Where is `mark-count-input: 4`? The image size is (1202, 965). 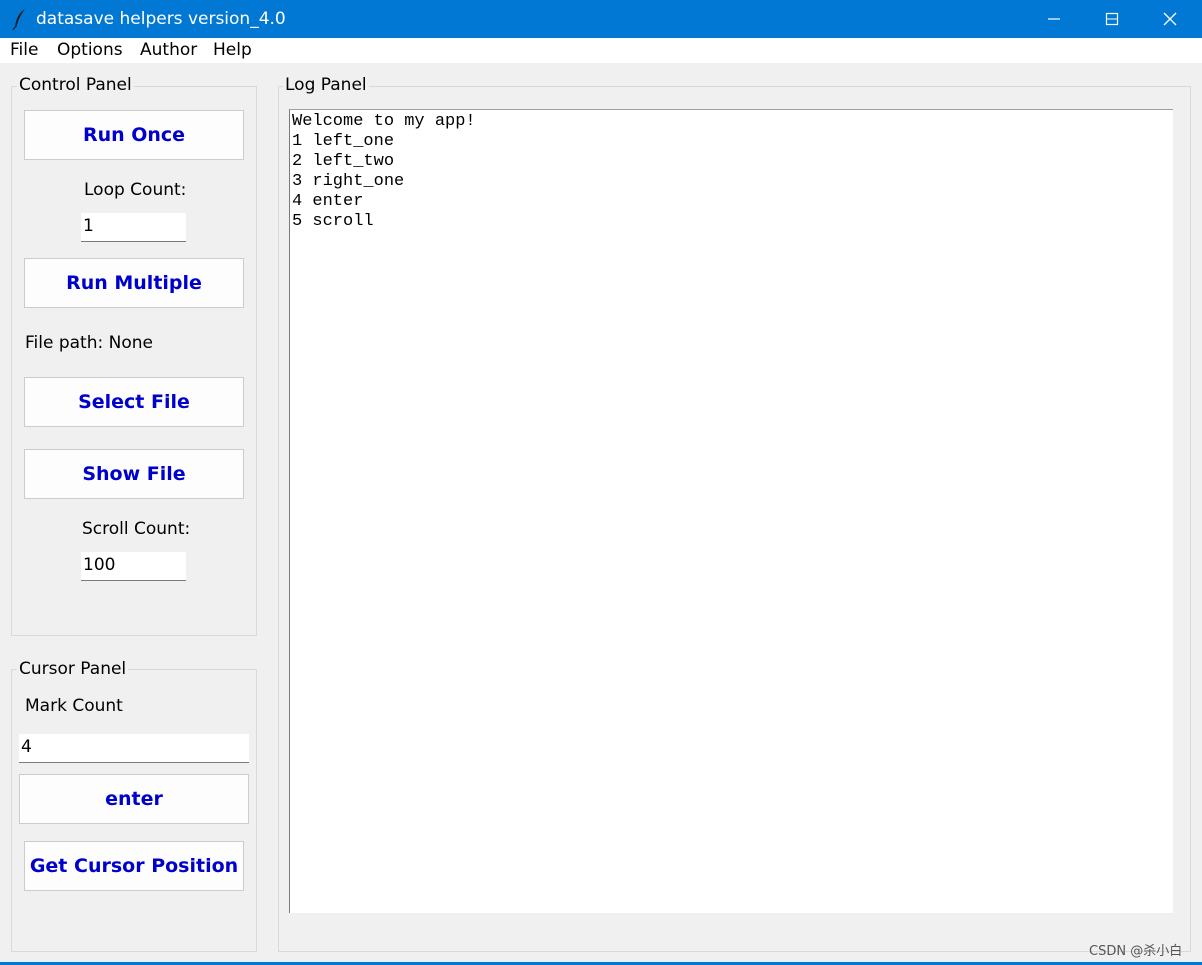
mark-count-input: 4 is located at coordinates (134, 748).